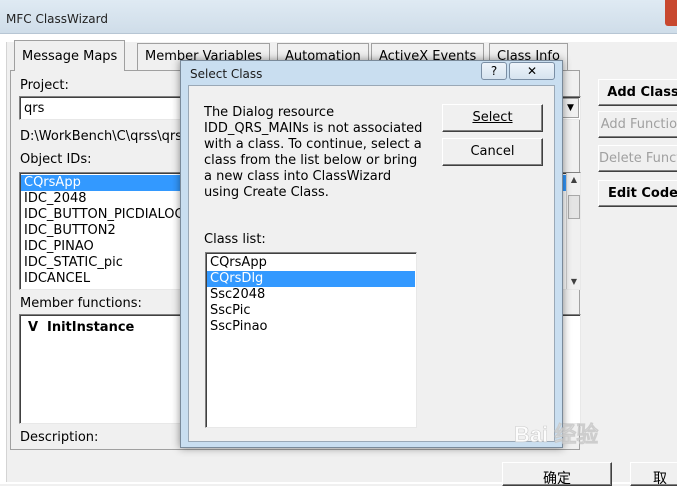 The image size is (677, 486). What do you see at coordinates (81, 303) in the screenshot?
I see `member-functions-label: Member functions:` at bounding box center [81, 303].